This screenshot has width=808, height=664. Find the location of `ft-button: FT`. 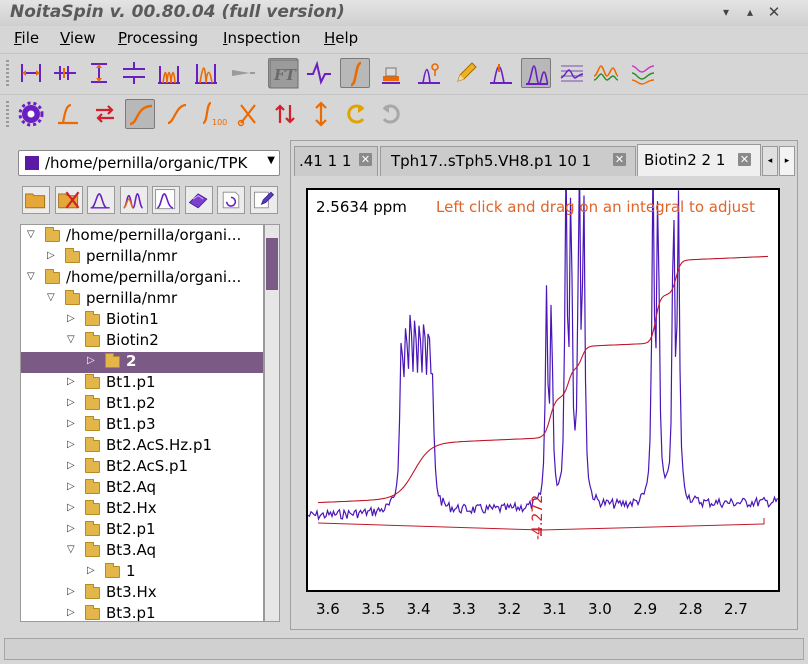

ft-button: FT is located at coordinates (283, 73).